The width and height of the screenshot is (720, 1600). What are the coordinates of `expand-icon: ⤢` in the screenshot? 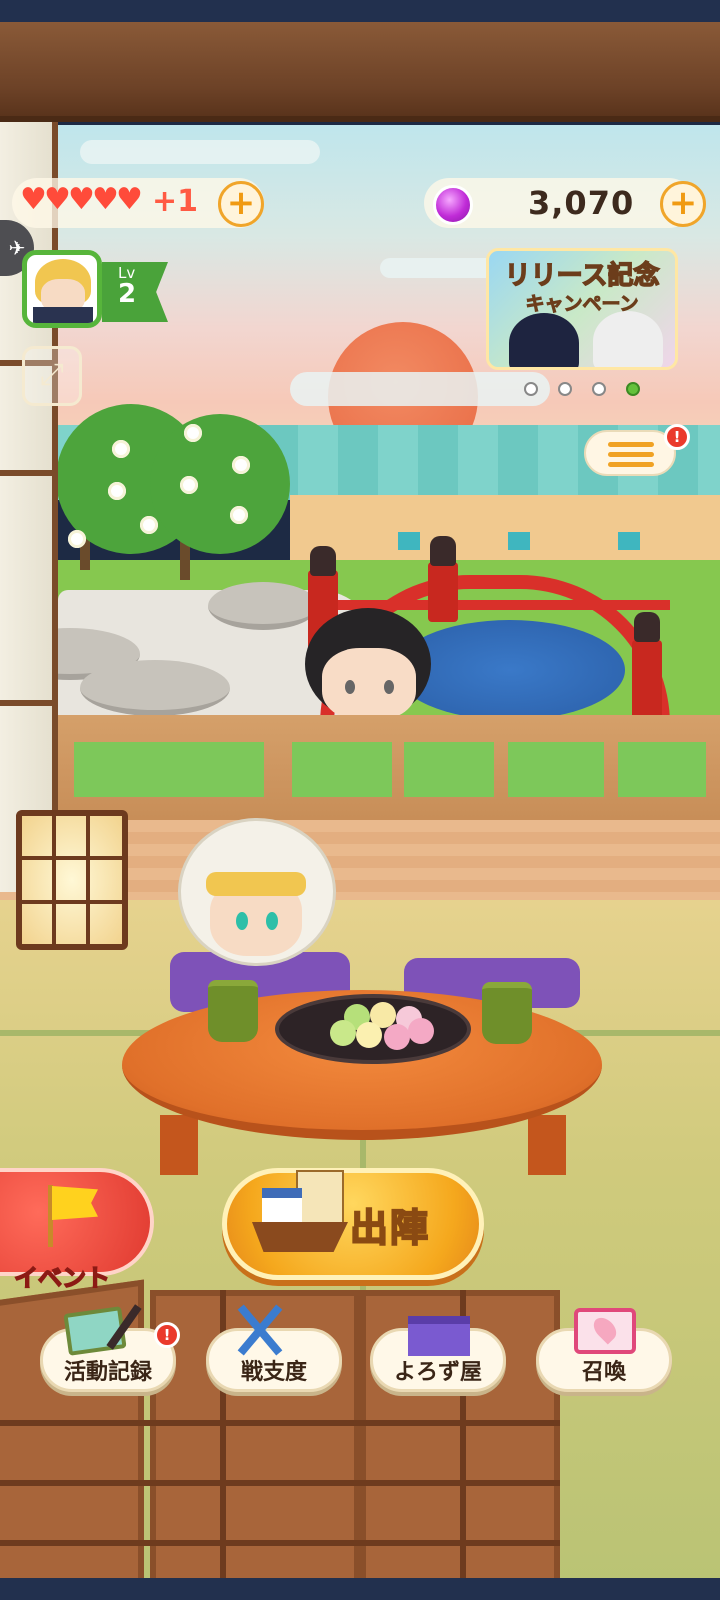 It's located at (52, 376).